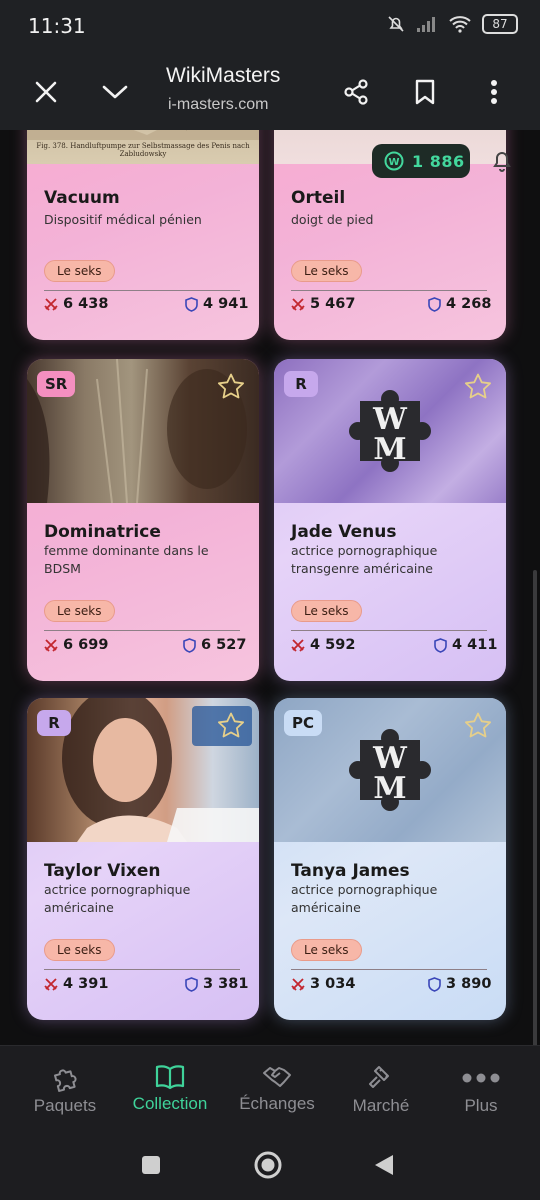 The height and width of the screenshot is (1200, 540). What do you see at coordinates (224, 645) in the screenshot?
I see `defense-value: 6 527` at bounding box center [224, 645].